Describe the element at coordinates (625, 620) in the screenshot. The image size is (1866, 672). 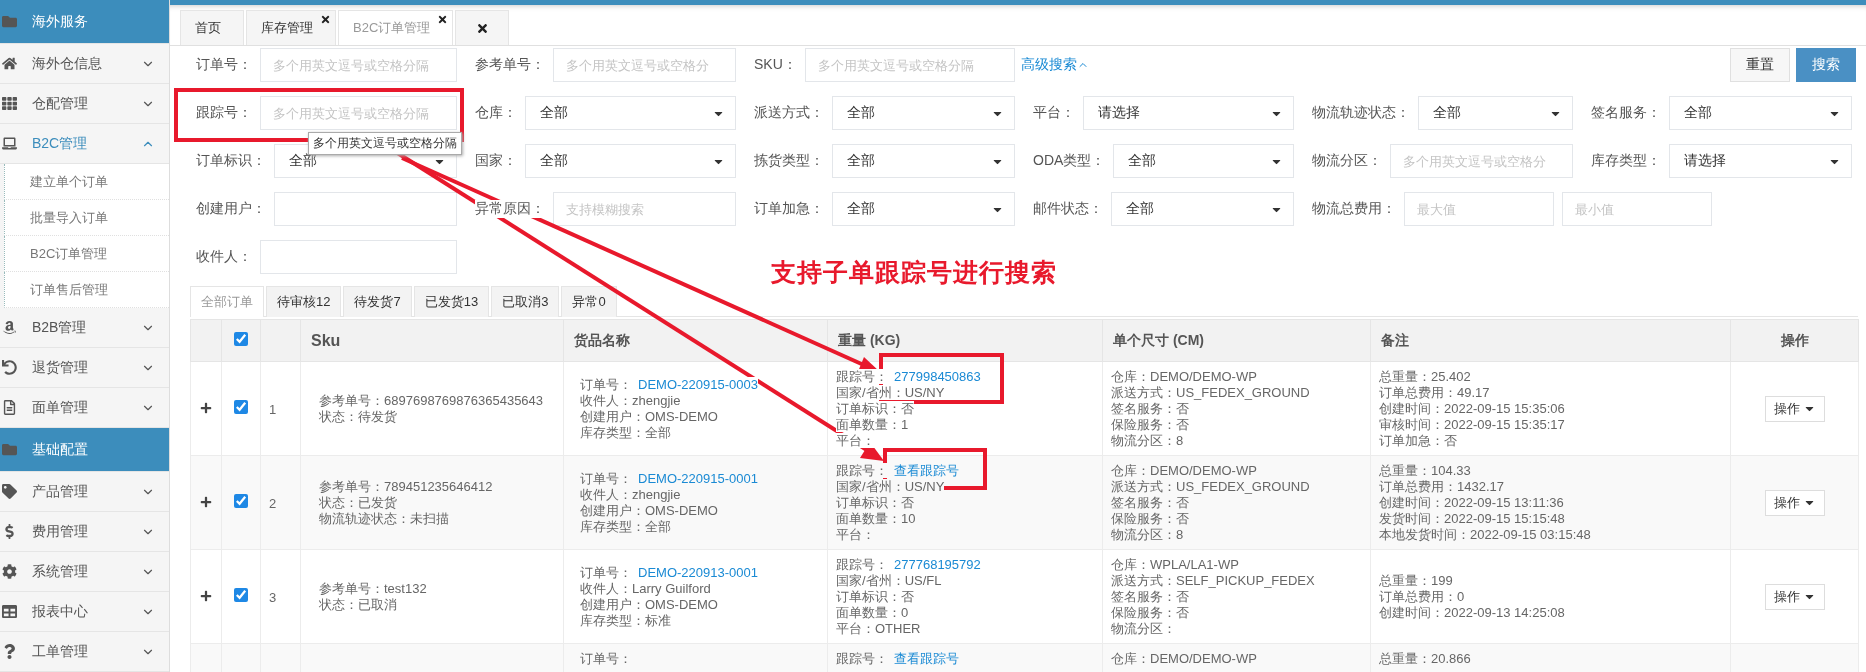
I see `cell-text: 库存类型：标准` at that location.